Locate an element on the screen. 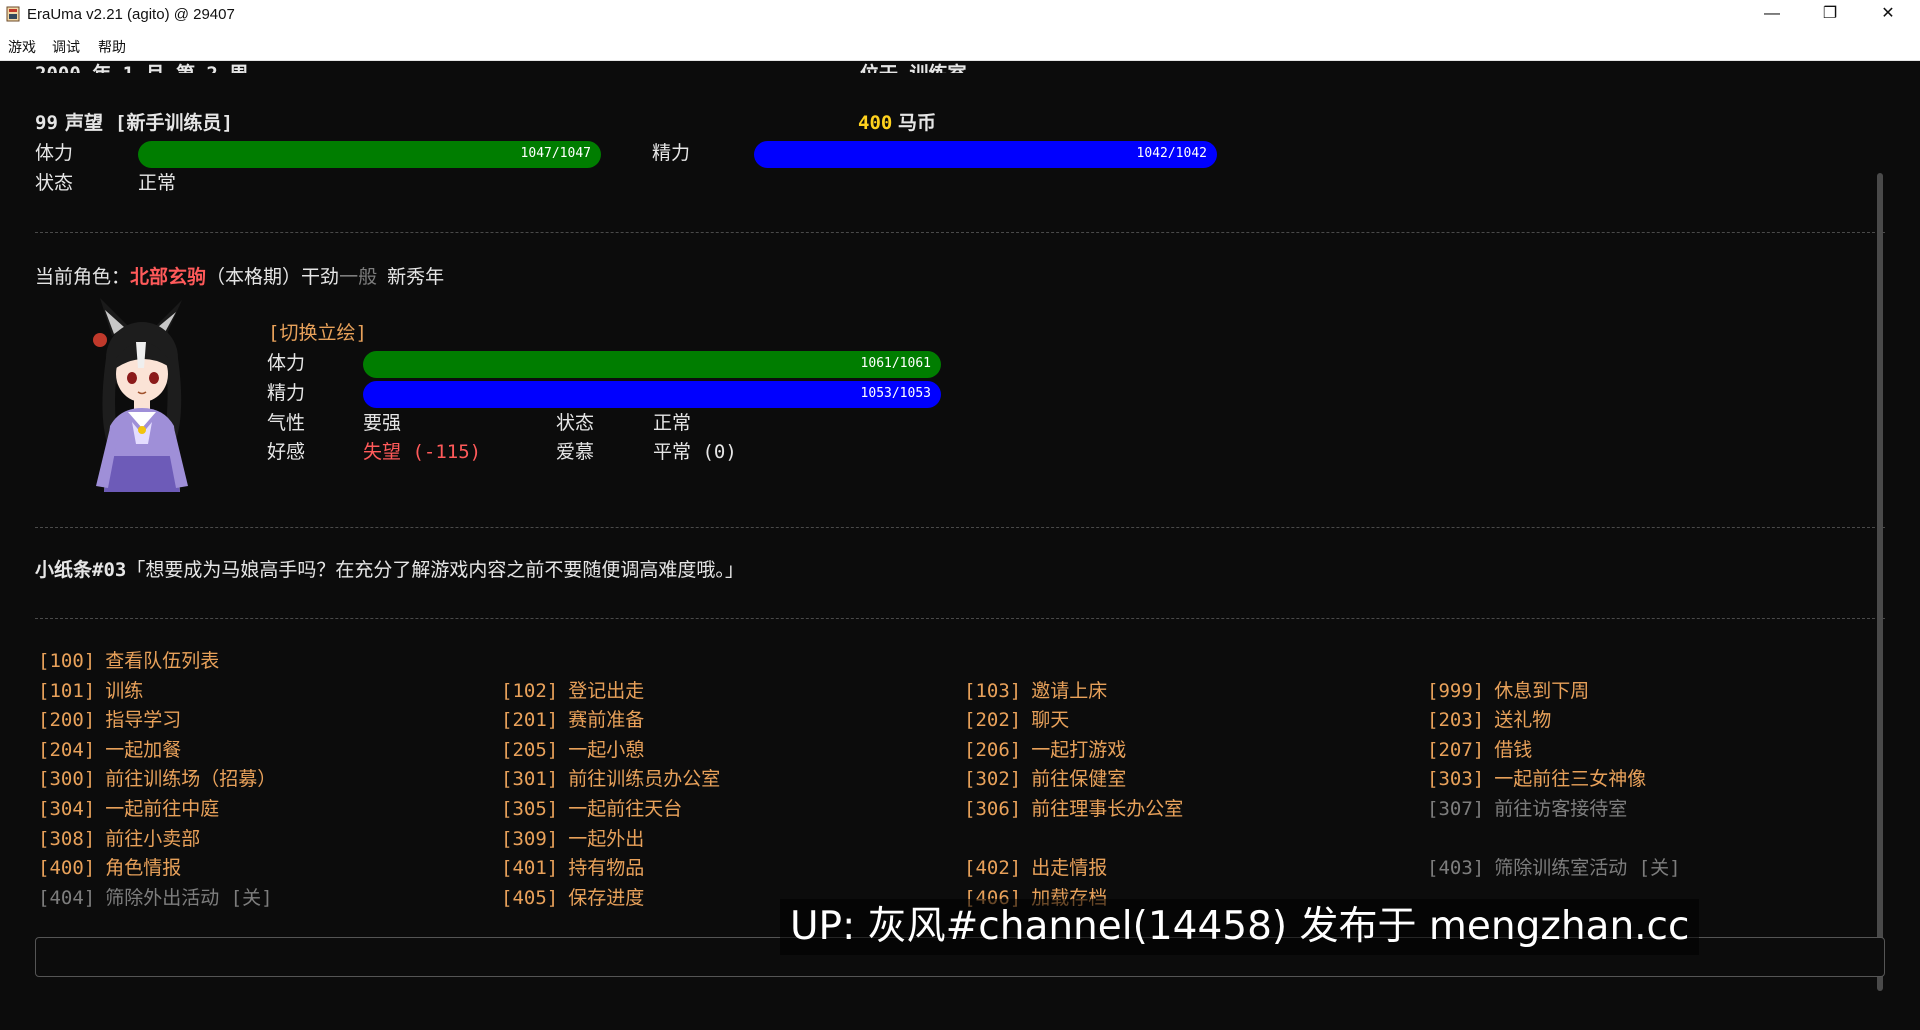 The height and width of the screenshot is (1030, 1920). character-period: （本格期） is located at coordinates (254, 277).